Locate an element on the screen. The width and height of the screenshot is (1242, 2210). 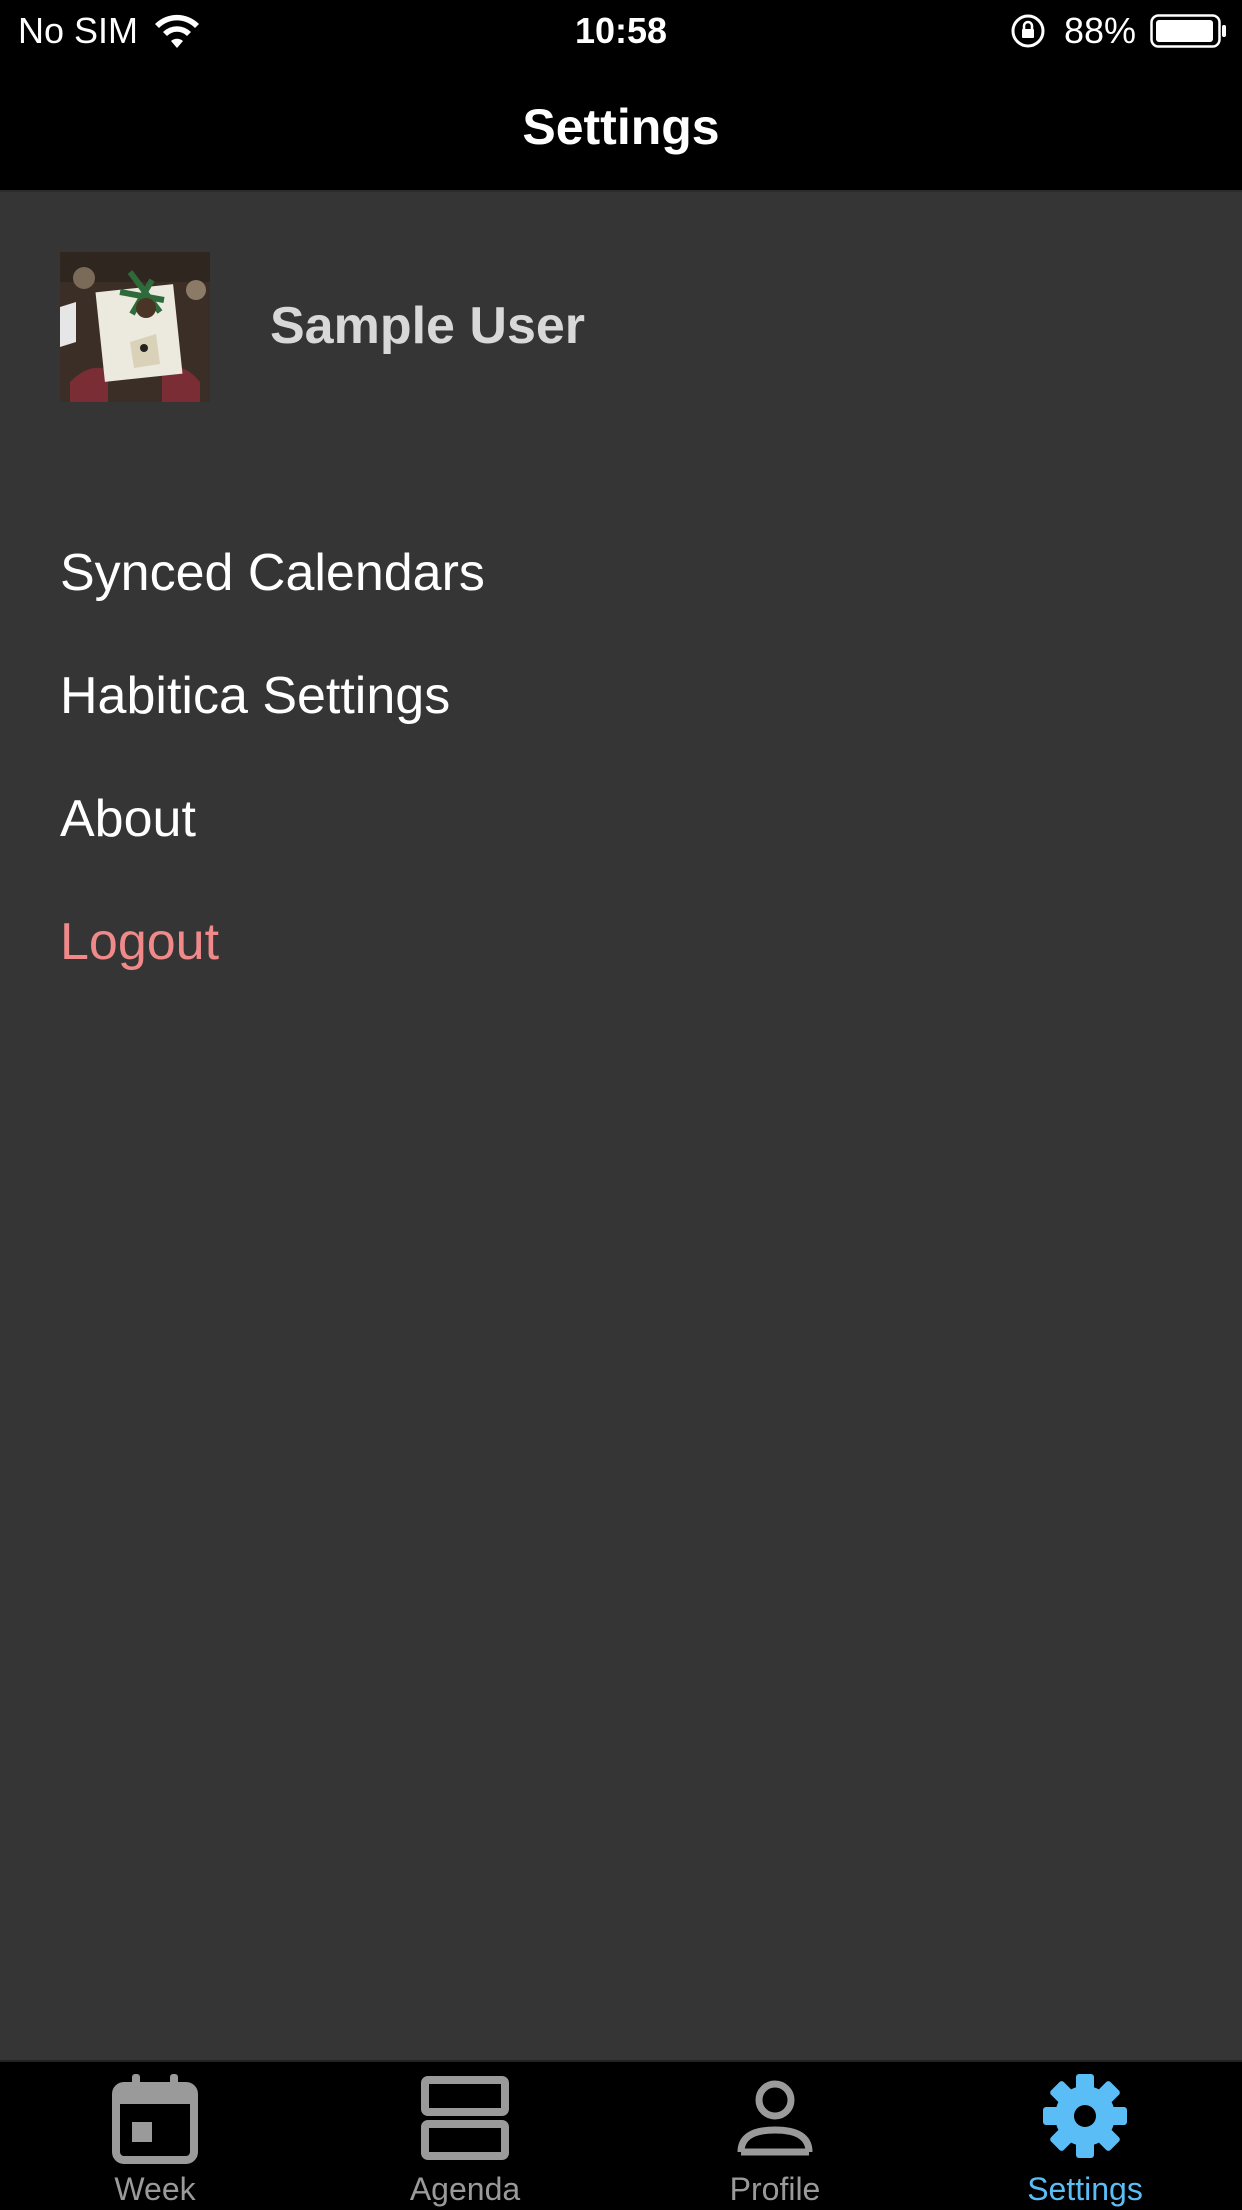
battery-icon is located at coordinates (1188, 31).